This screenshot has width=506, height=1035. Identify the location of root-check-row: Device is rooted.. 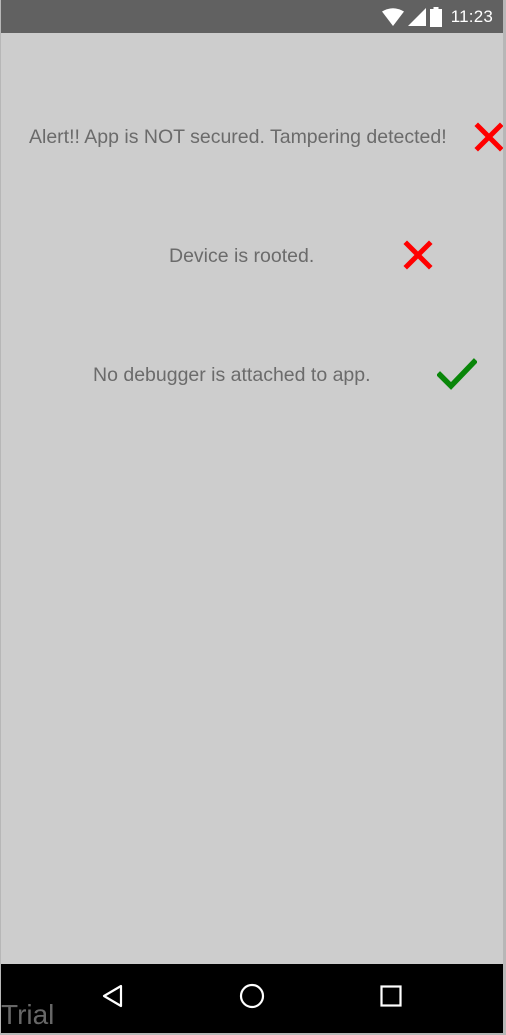
(241, 256).